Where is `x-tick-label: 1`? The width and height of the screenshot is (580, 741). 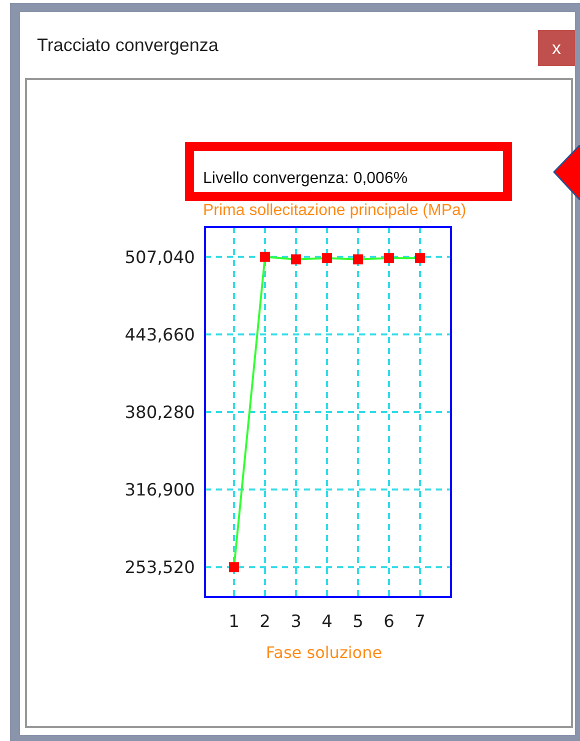 x-tick-label: 1 is located at coordinates (234, 622).